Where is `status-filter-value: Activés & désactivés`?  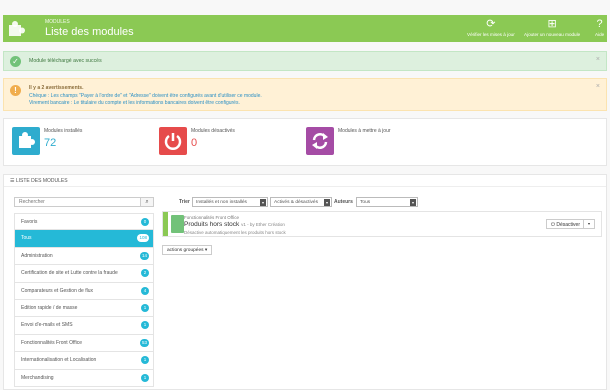
status-filter-value: Activés & désactivés is located at coordinates (296, 202).